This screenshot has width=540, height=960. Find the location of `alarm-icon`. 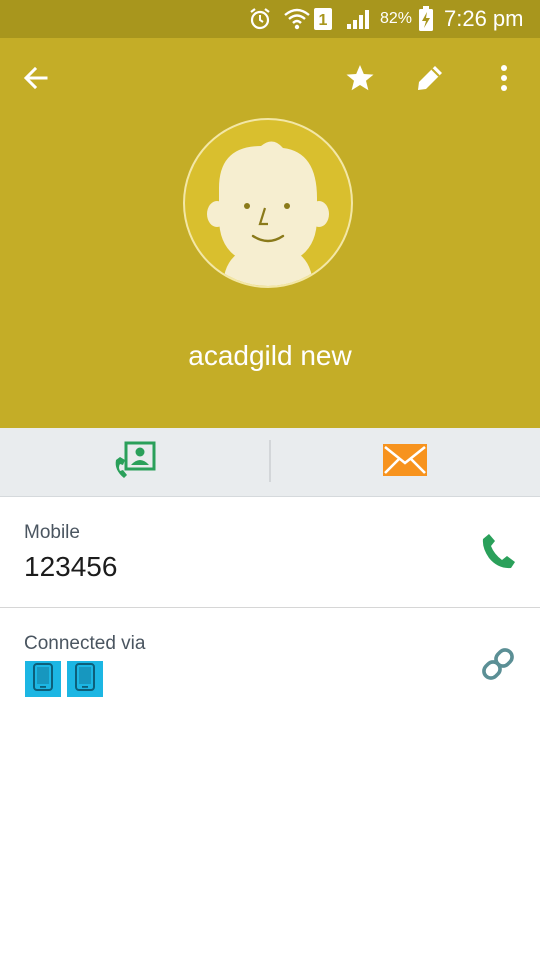

alarm-icon is located at coordinates (260, 21).